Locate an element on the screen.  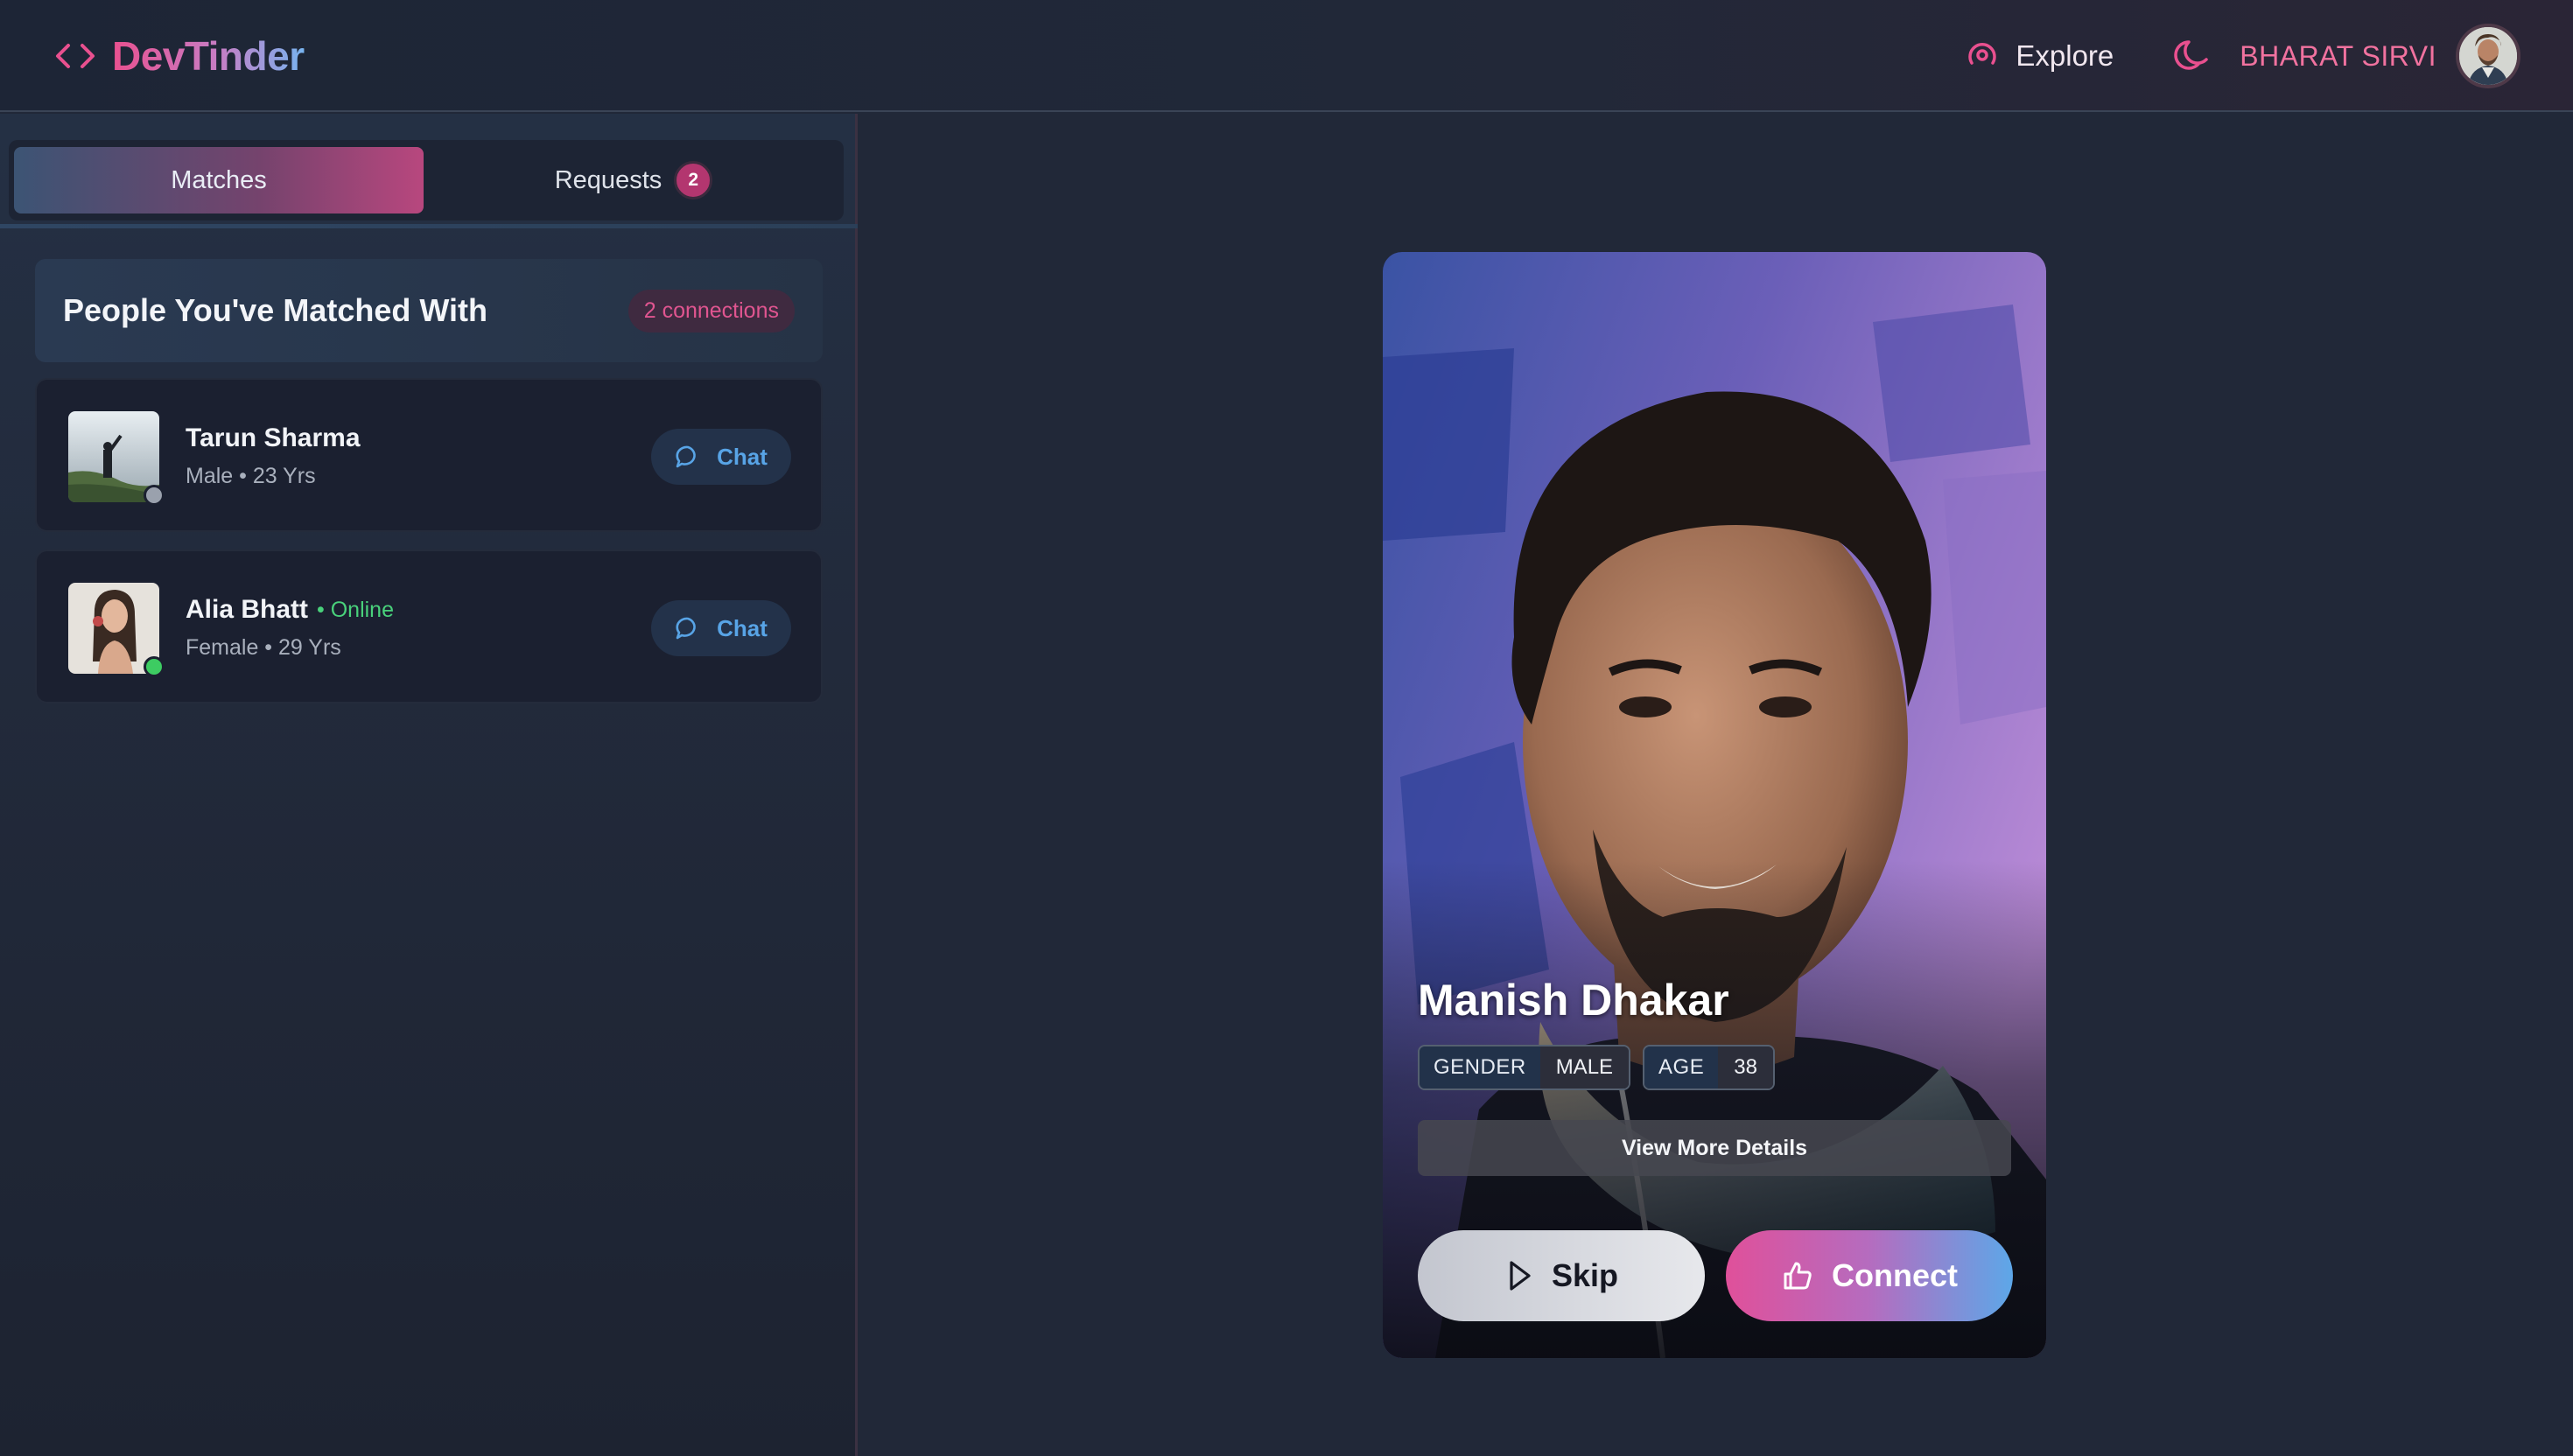
brand-logo: DevTinder is located at coordinates (179, 56).